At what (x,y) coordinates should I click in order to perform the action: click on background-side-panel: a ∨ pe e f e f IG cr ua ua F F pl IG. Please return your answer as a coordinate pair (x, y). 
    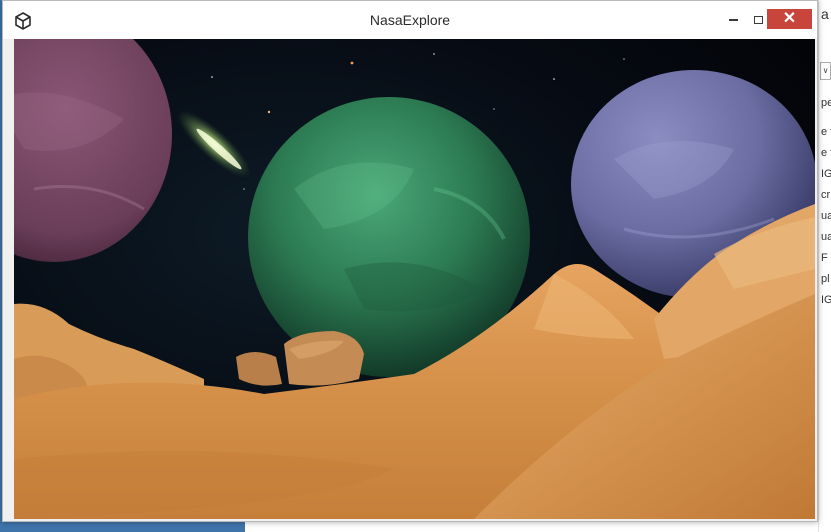
    Looking at the image, I should click on (824, 266).